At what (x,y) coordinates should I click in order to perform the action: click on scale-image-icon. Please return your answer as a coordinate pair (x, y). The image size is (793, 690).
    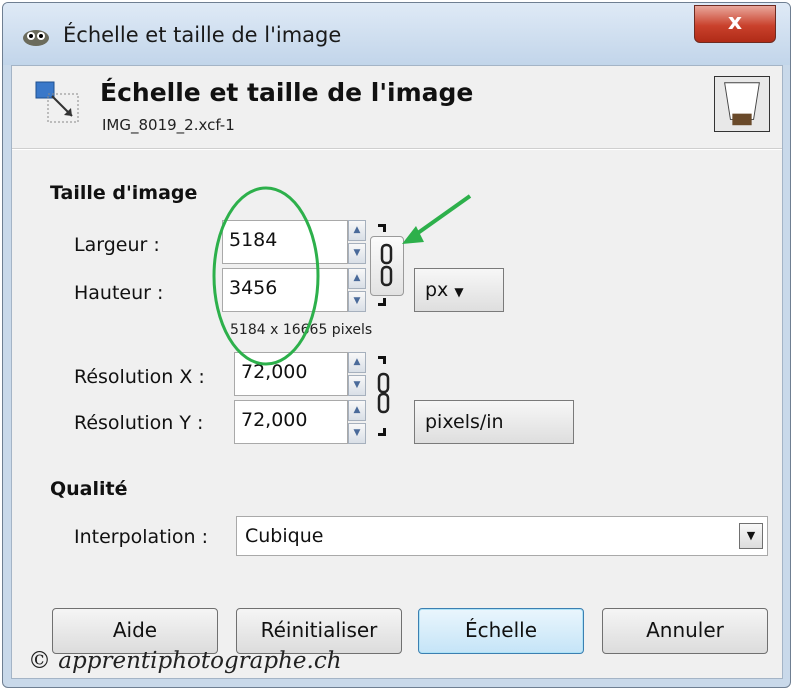
    Looking at the image, I should click on (57, 102).